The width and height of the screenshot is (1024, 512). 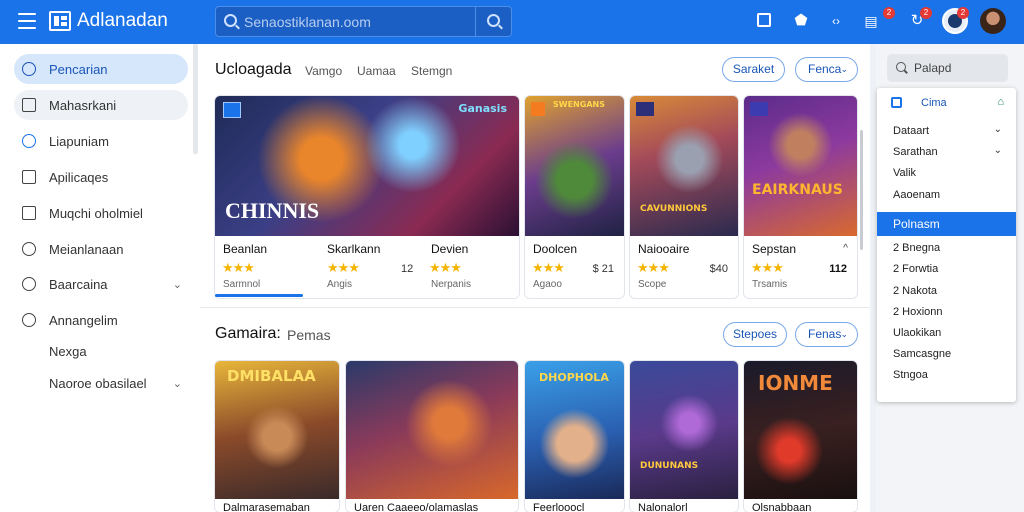 I want to click on tab-1: Vamgo, so click(x=323, y=71).